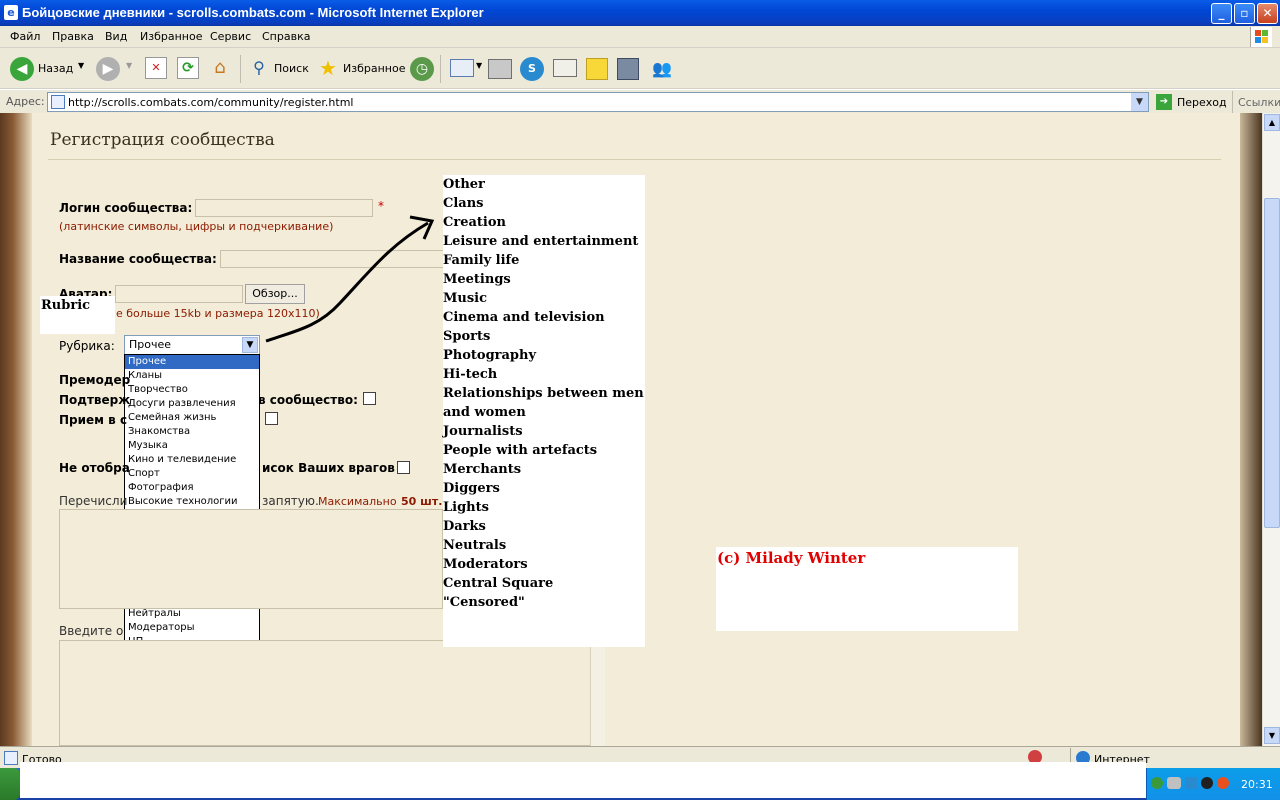 The image size is (1280, 800). What do you see at coordinates (1232, 102) in the screenshot?
I see `address-separator` at bounding box center [1232, 102].